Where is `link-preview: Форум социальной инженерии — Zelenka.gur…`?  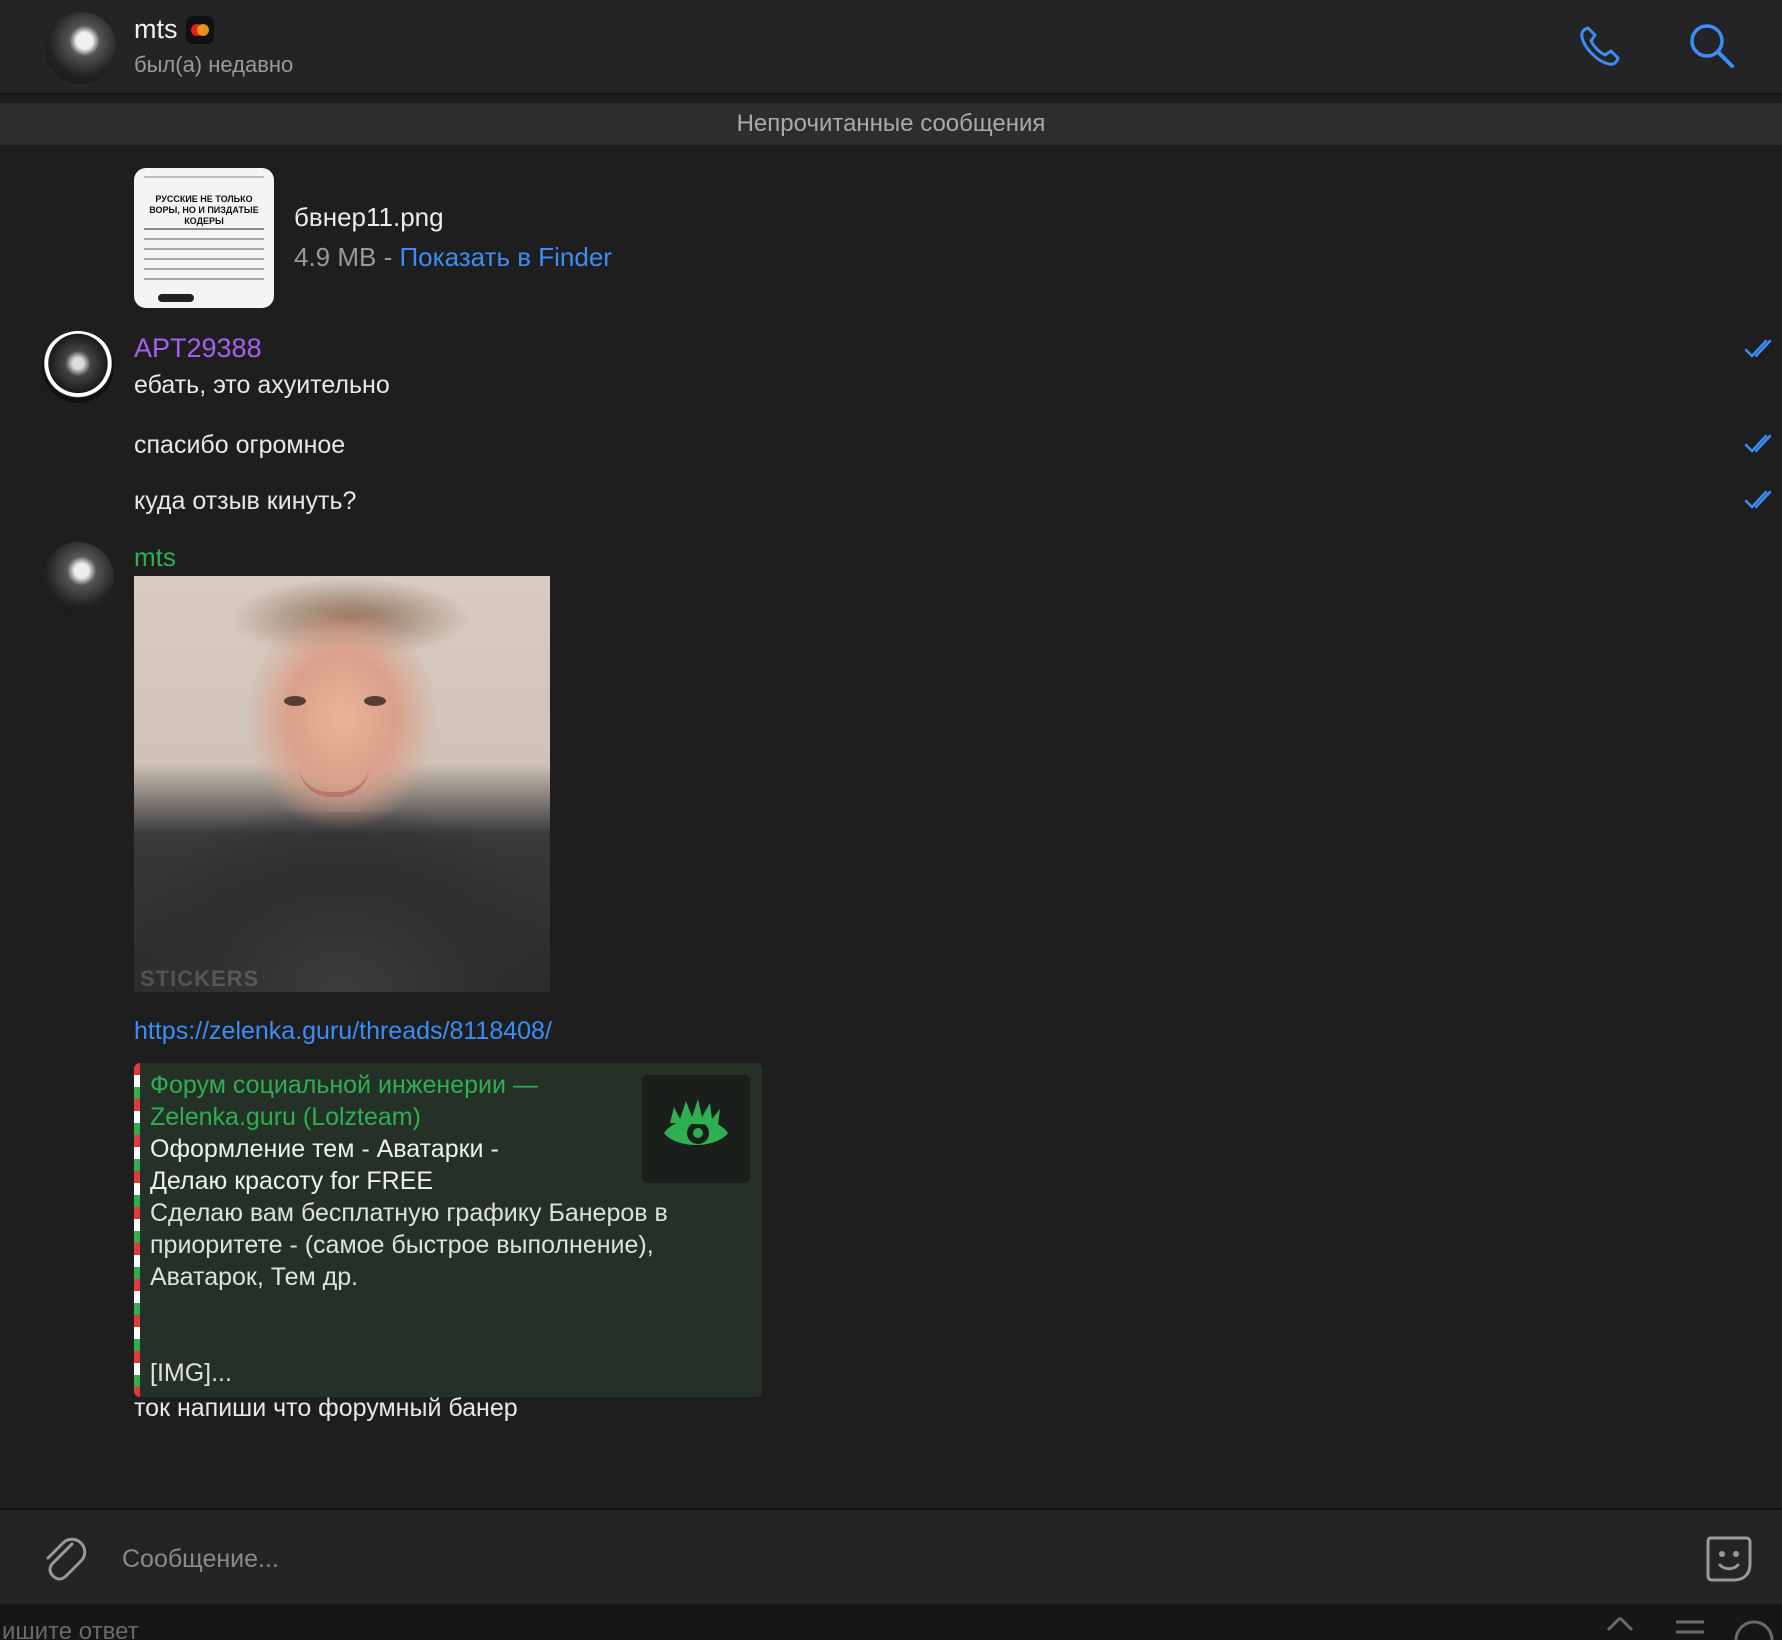
link-preview: Форум социальной инженерии — Zelenka.gur… is located at coordinates (448, 1230).